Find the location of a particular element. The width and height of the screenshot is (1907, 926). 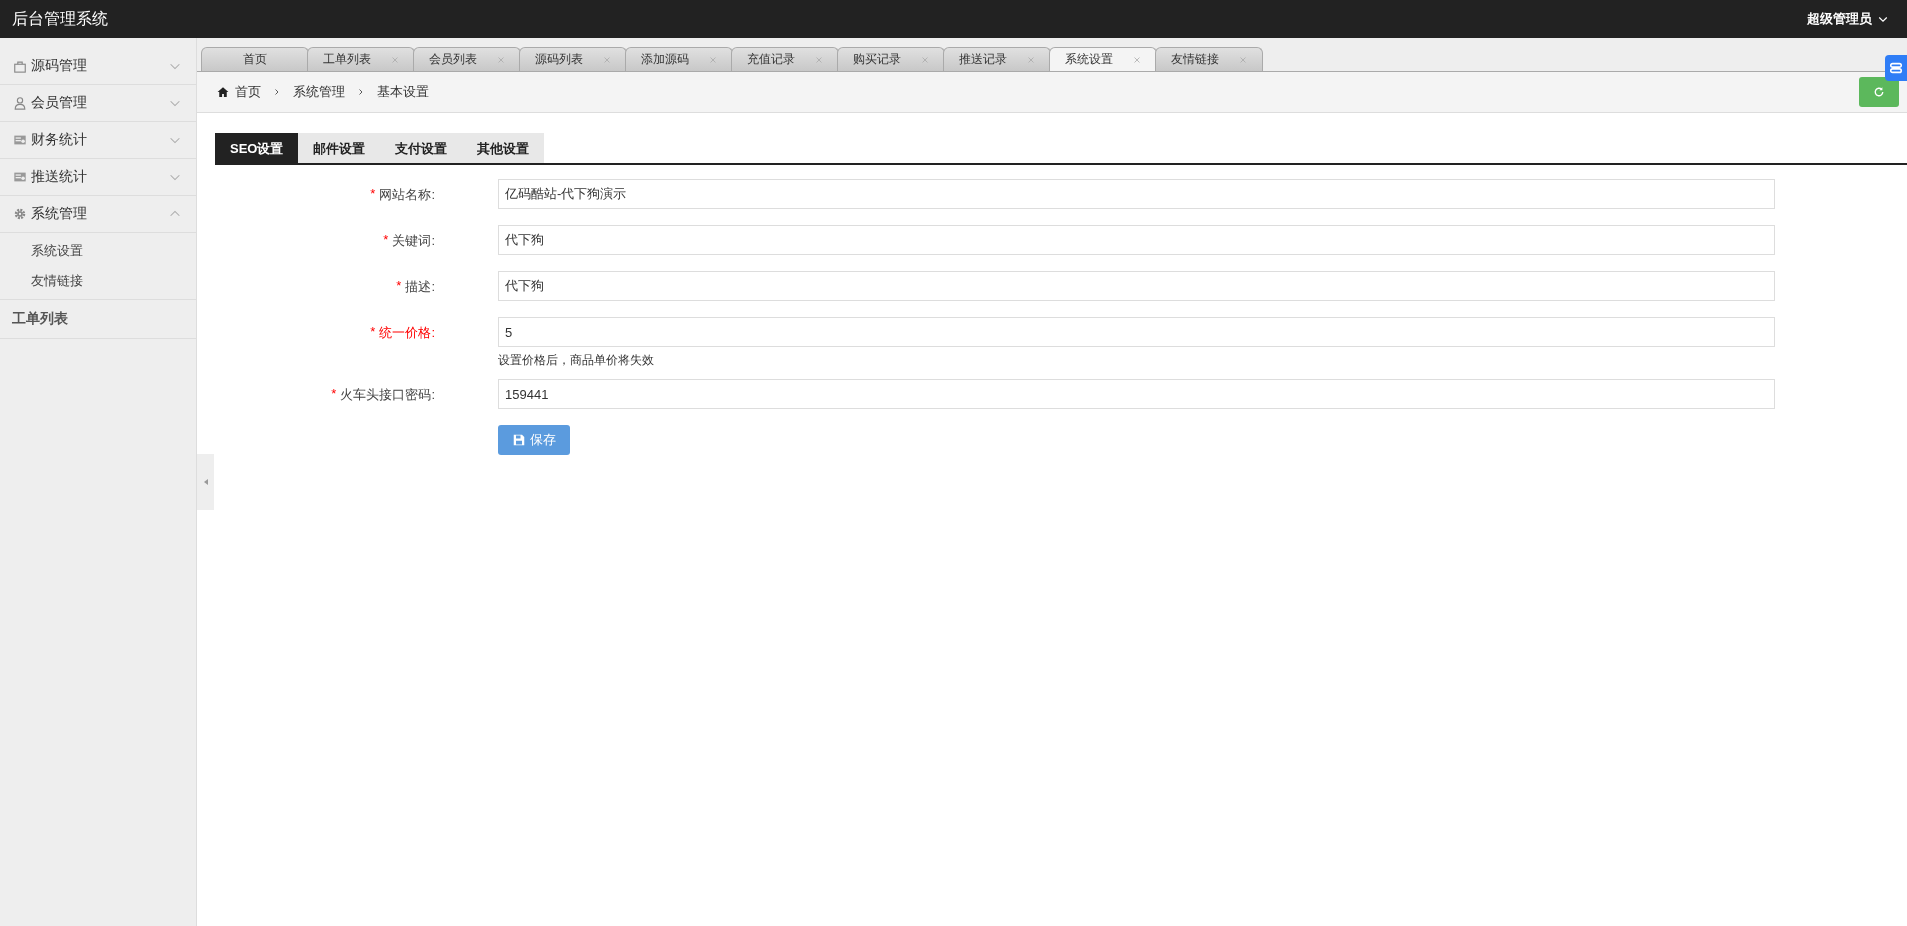

tab: 工单列表 is located at coordinates (361, 59).